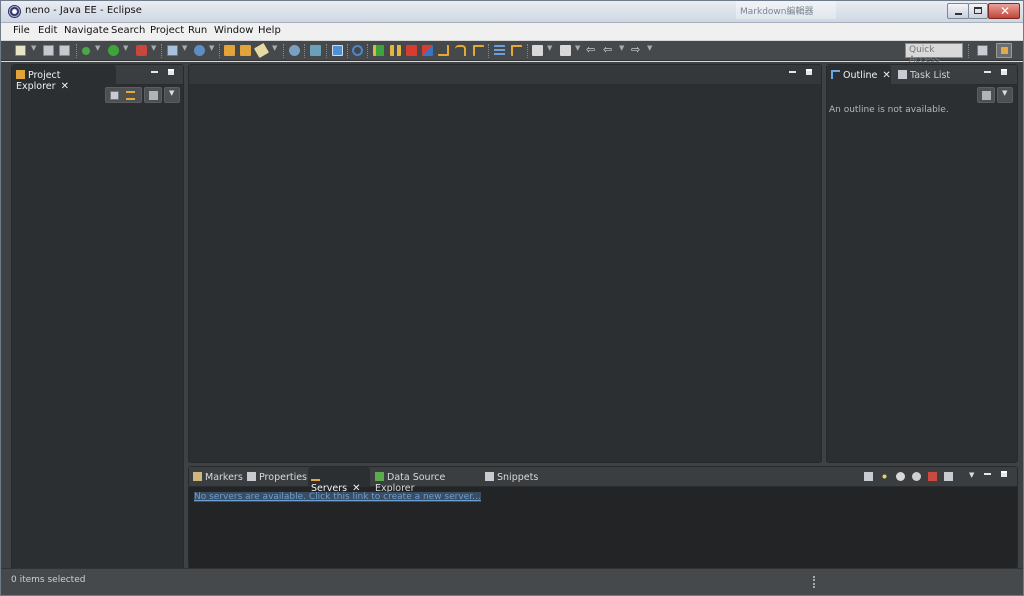  I want to click on menu-window: Window, so click(233, 30).